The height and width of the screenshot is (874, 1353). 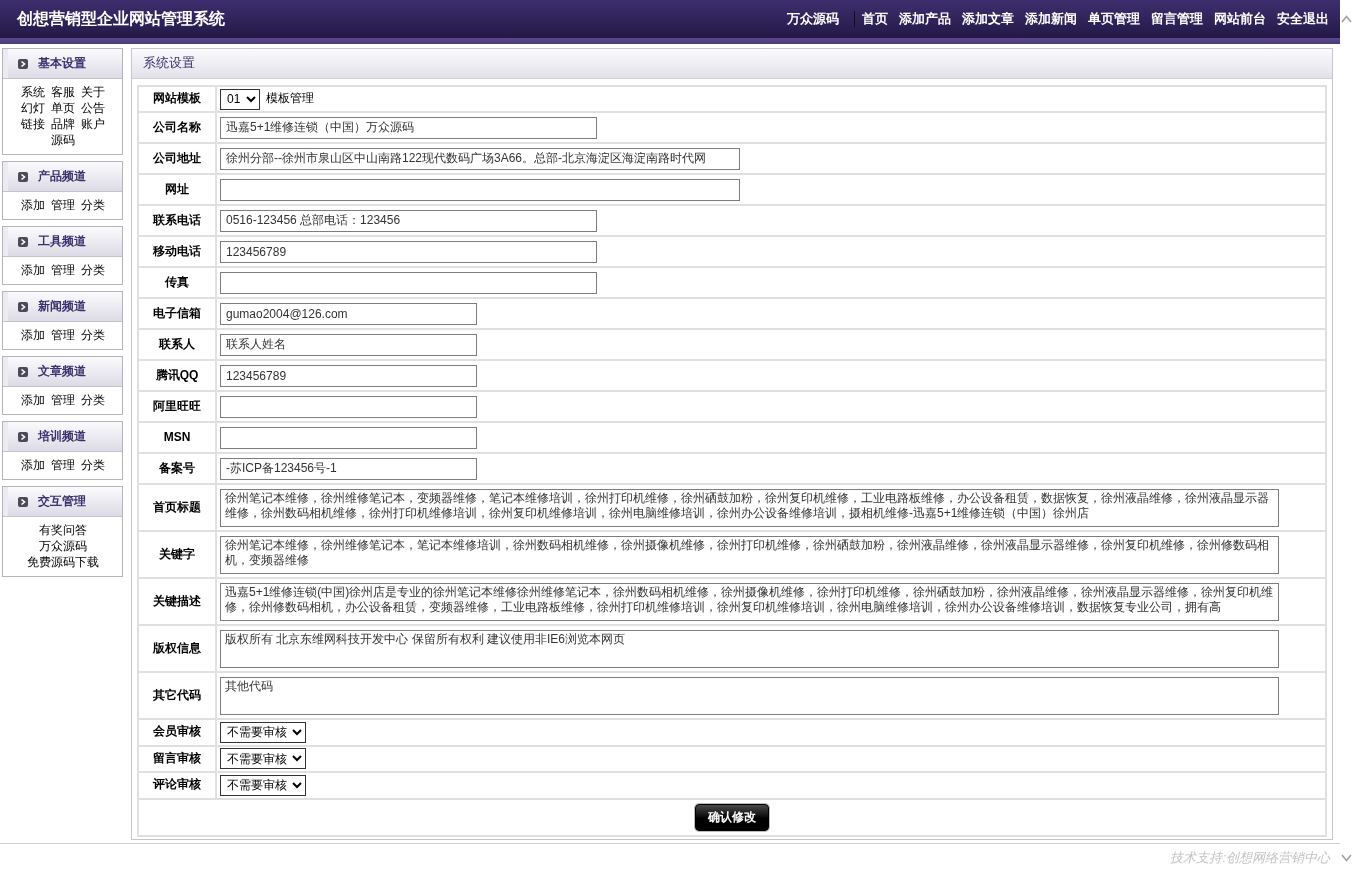 What do you see at coordinates (62, 562) in the screenshot?
I see `sidebar-link: 免费源码下载` at bounding box center [62, 562].